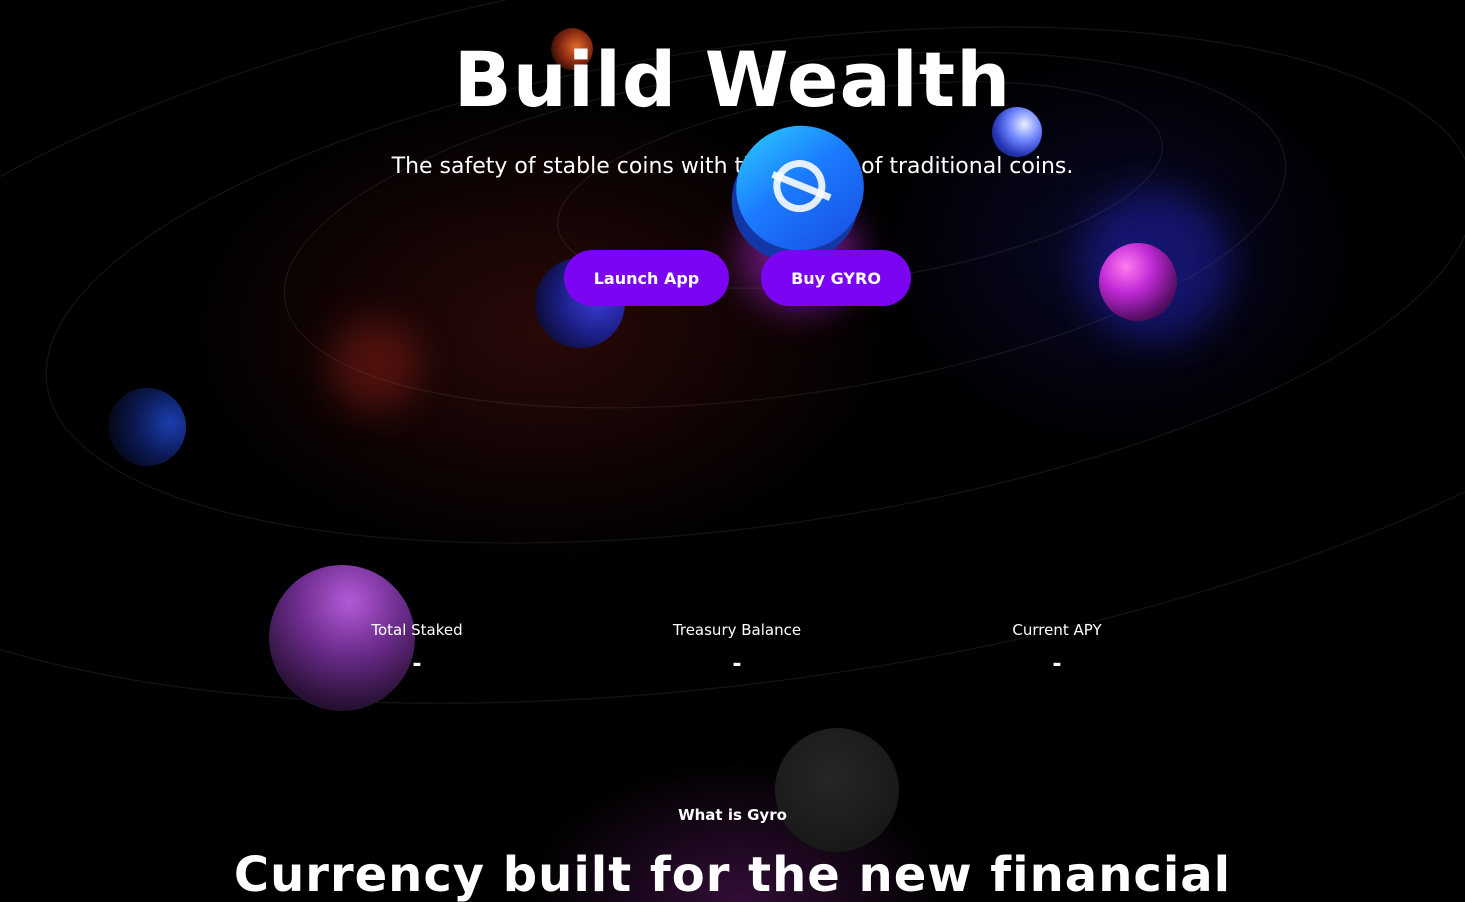 The image size is (1465, 902). I want to click on section-eyebrow: What is Gyro, so click(732, 815).